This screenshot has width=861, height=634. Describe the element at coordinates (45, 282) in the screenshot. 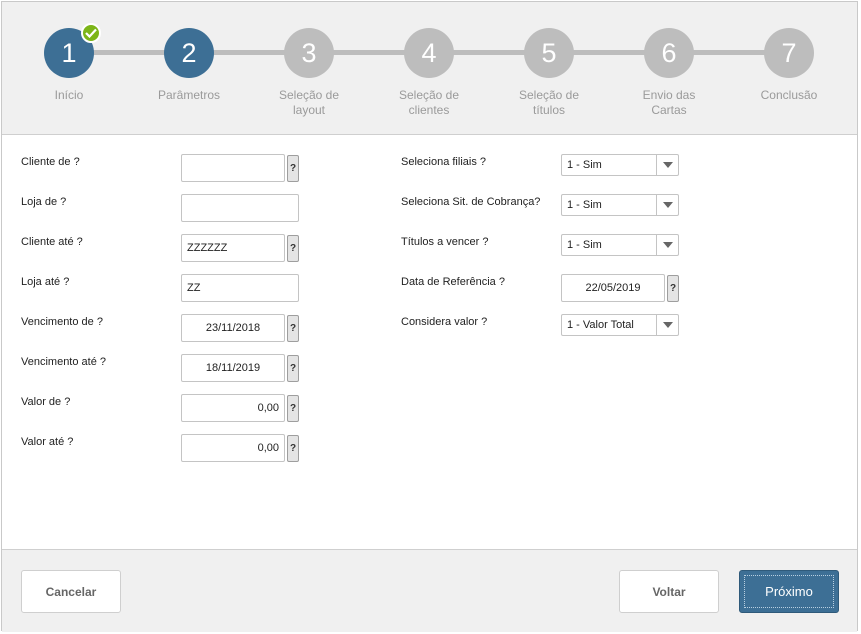

I see `loja-ate-label: Loja até ?` at that location.